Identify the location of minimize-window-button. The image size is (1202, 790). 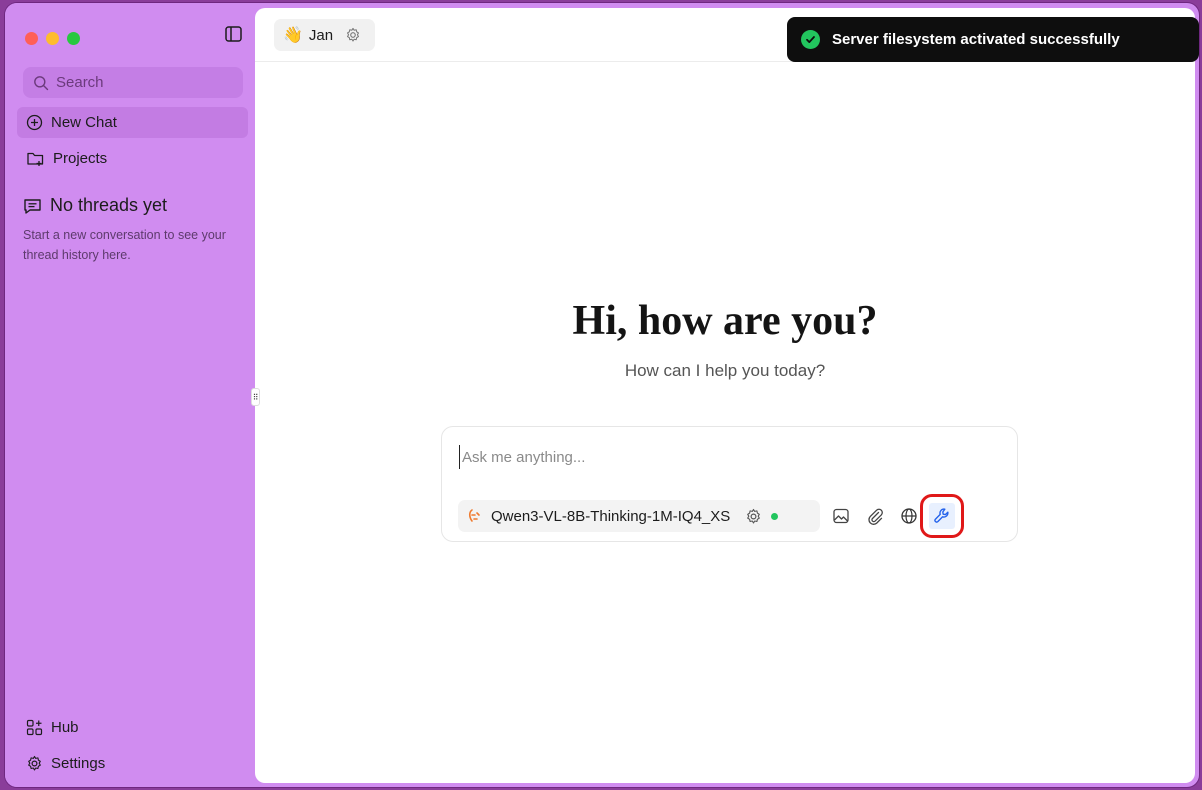
(52, 38).